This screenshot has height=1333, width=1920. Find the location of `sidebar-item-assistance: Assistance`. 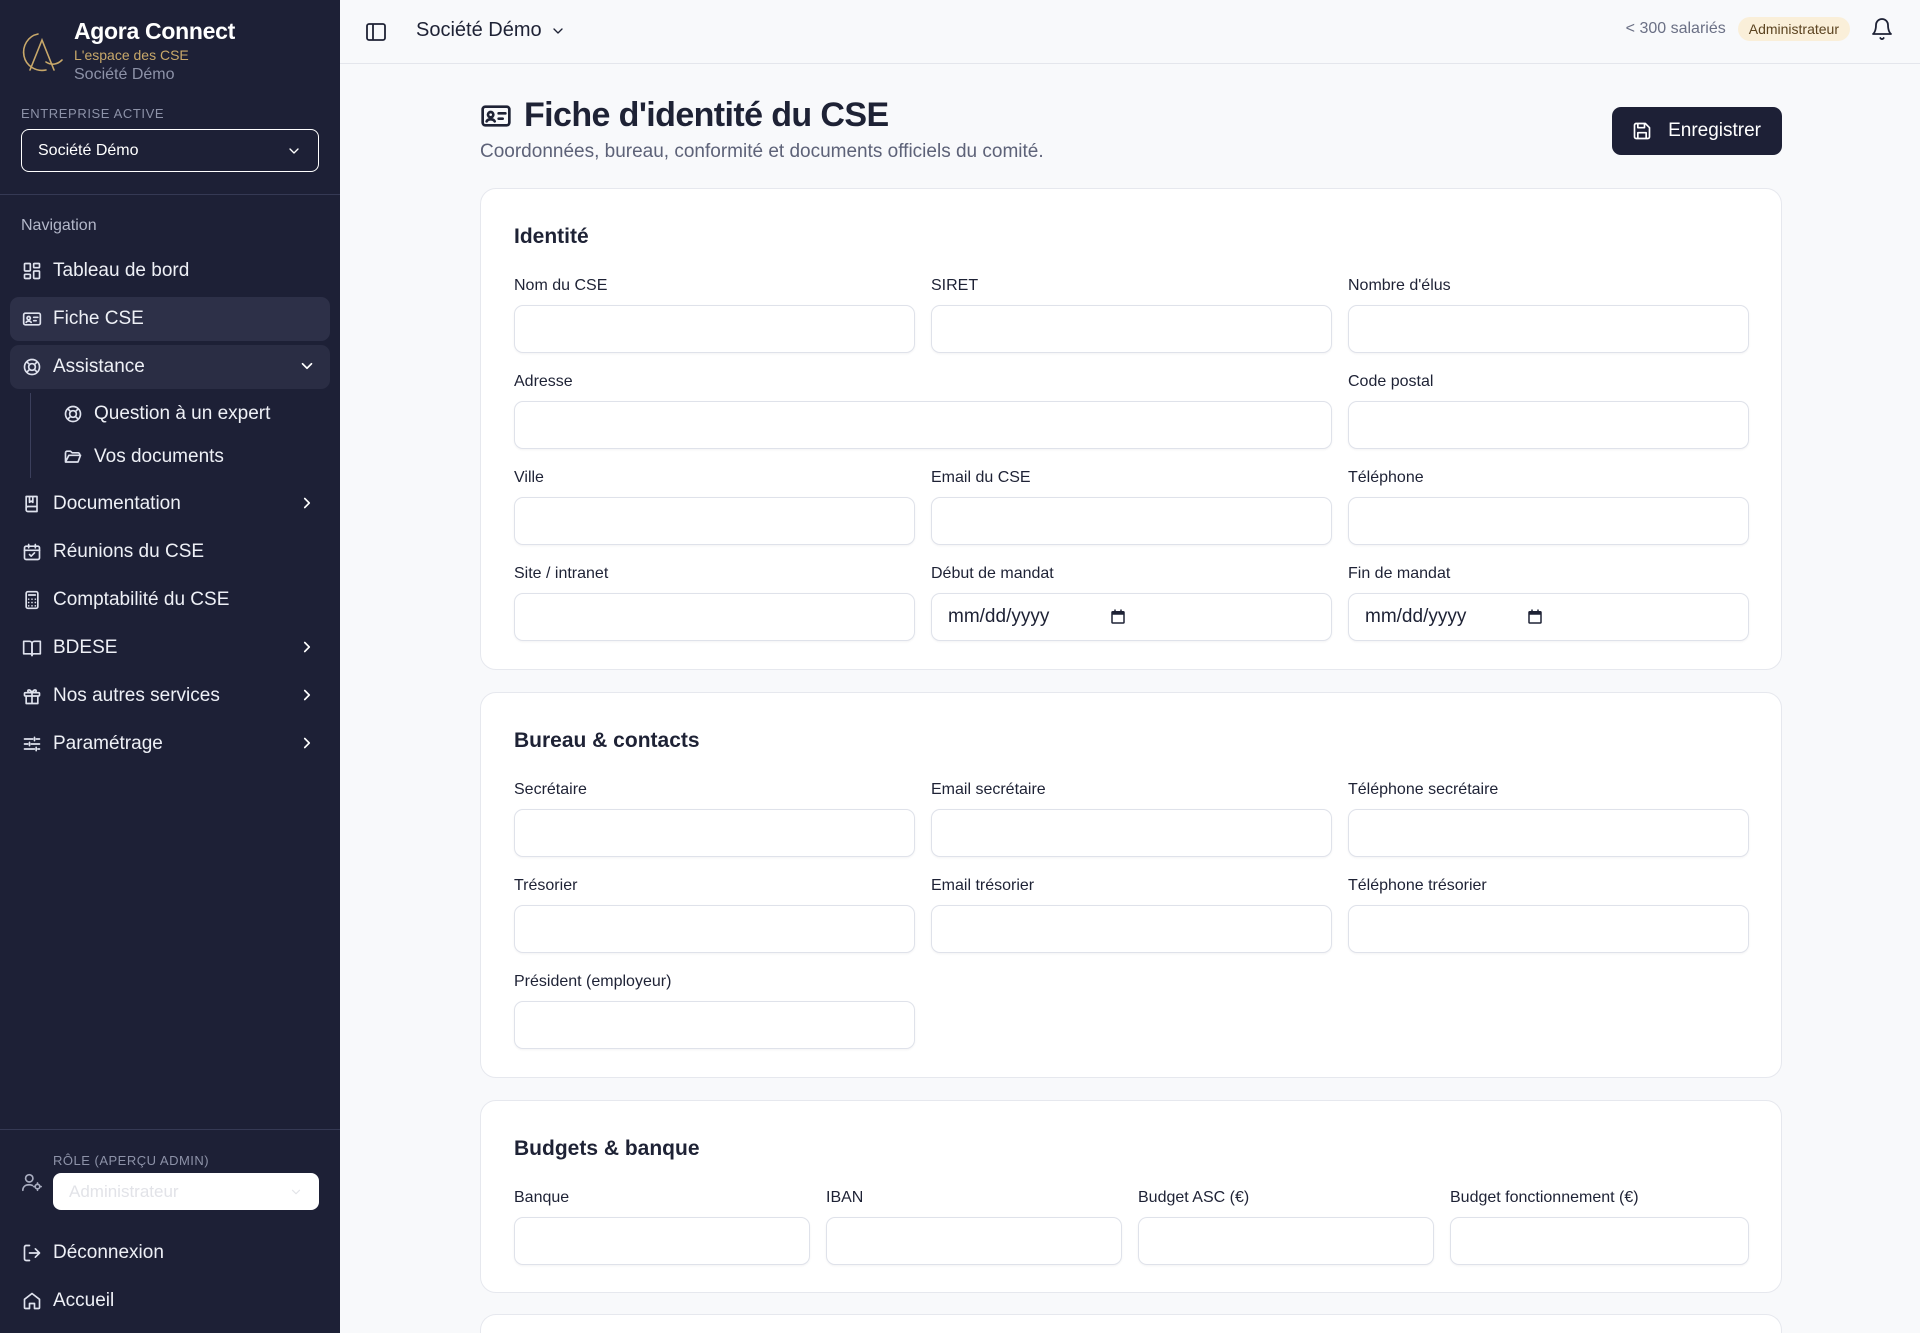

sidebar-item-assistance: Assistance is located at coordinates (170, 367).